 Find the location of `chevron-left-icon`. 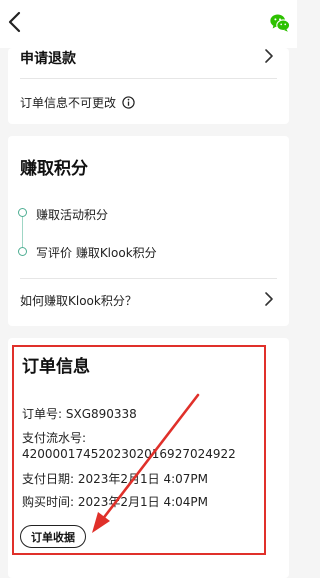

chevron-left-icon is located at coordinates (15, 22).